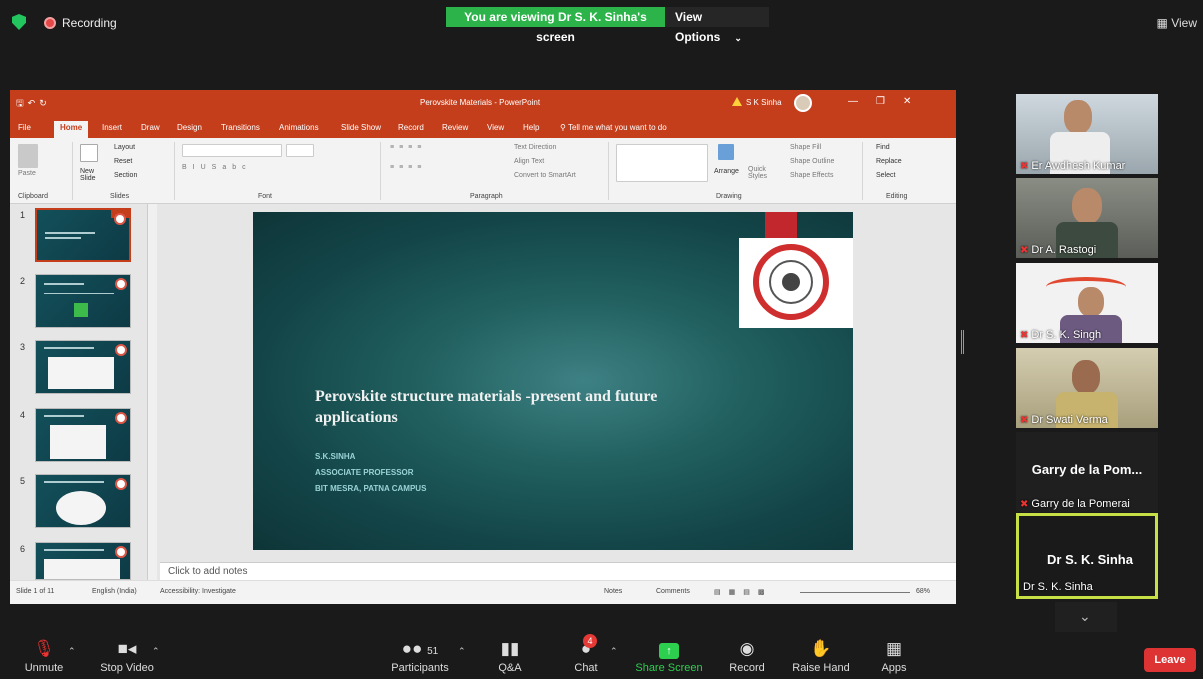  What do you see at coordinates (1024, 250) in the screenshot?
I see `muted-mic-icon: ✖` at bounding box center [1024, 250].